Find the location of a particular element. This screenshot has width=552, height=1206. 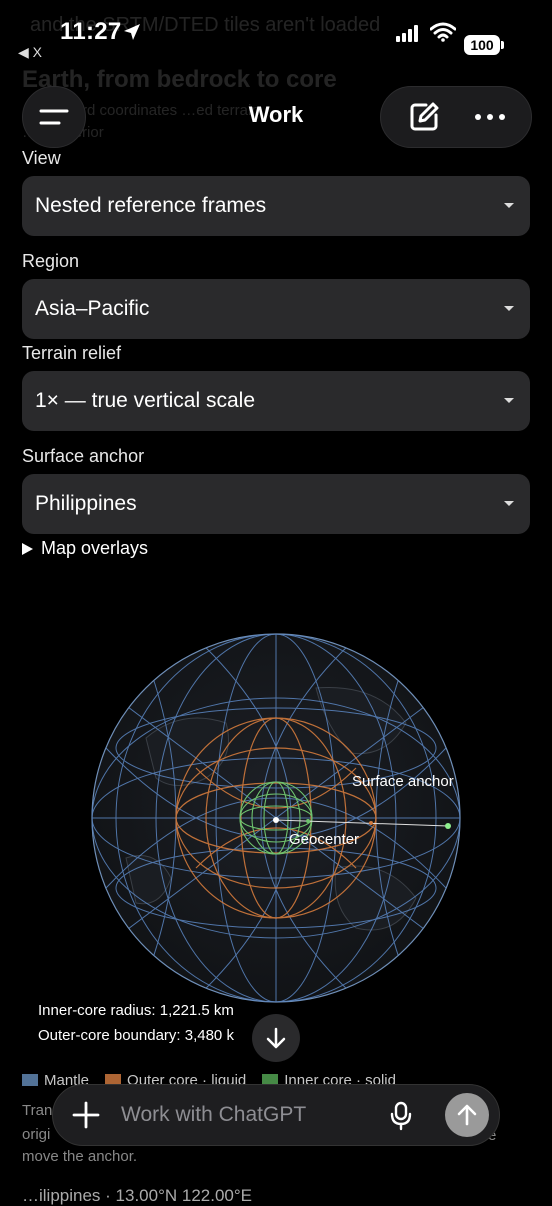

microphone-icon is located at coordinates (401, 1116).